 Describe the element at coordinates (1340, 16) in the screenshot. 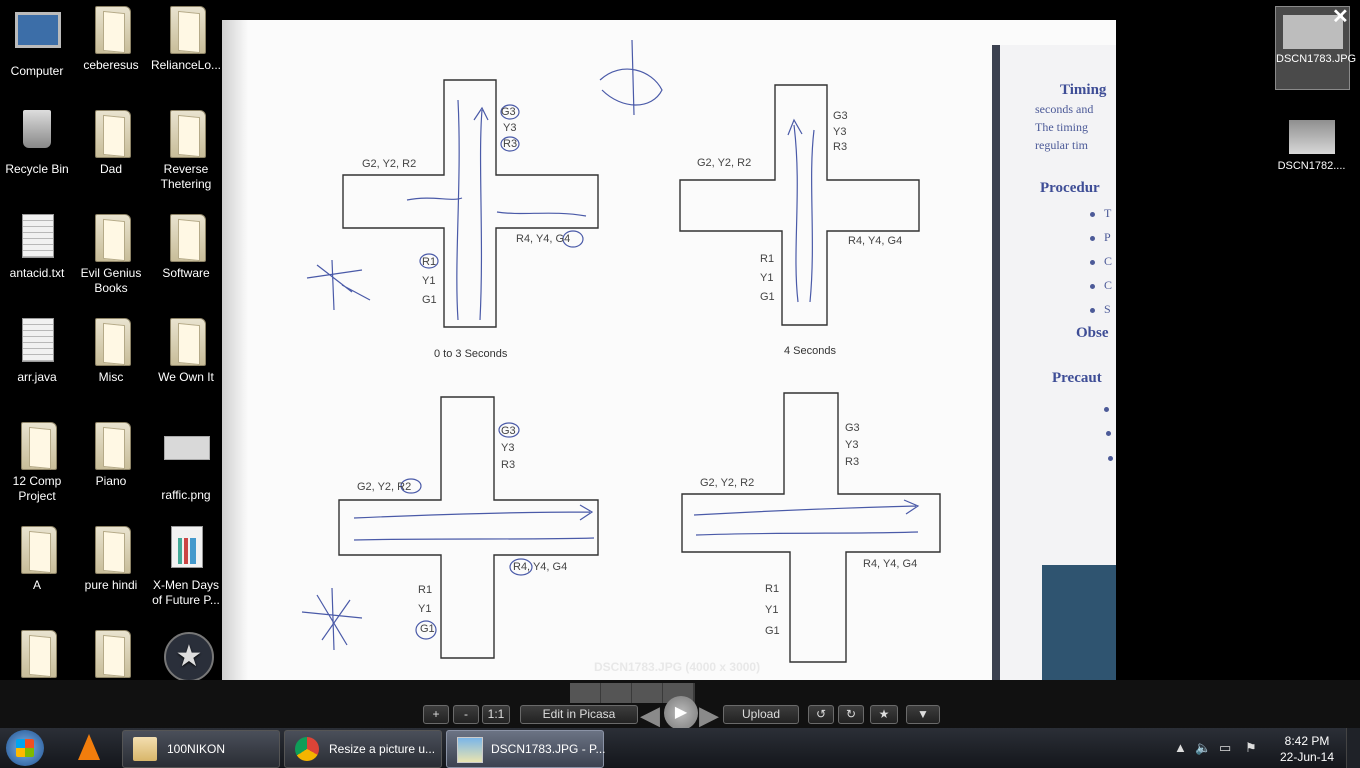

I see `close-icon: ✕` at that location.